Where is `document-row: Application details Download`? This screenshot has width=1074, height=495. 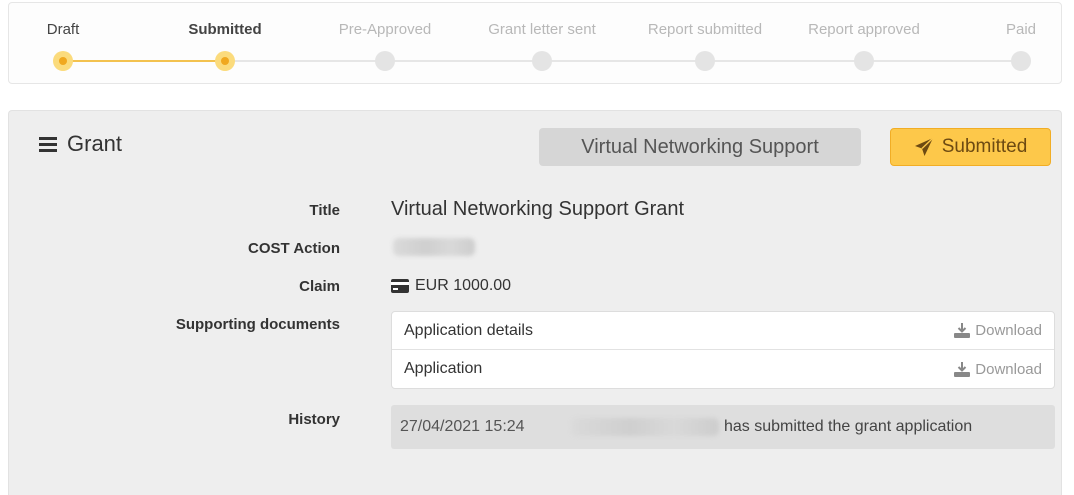 document-row: Application details Download is located at coordinates (723, 331).